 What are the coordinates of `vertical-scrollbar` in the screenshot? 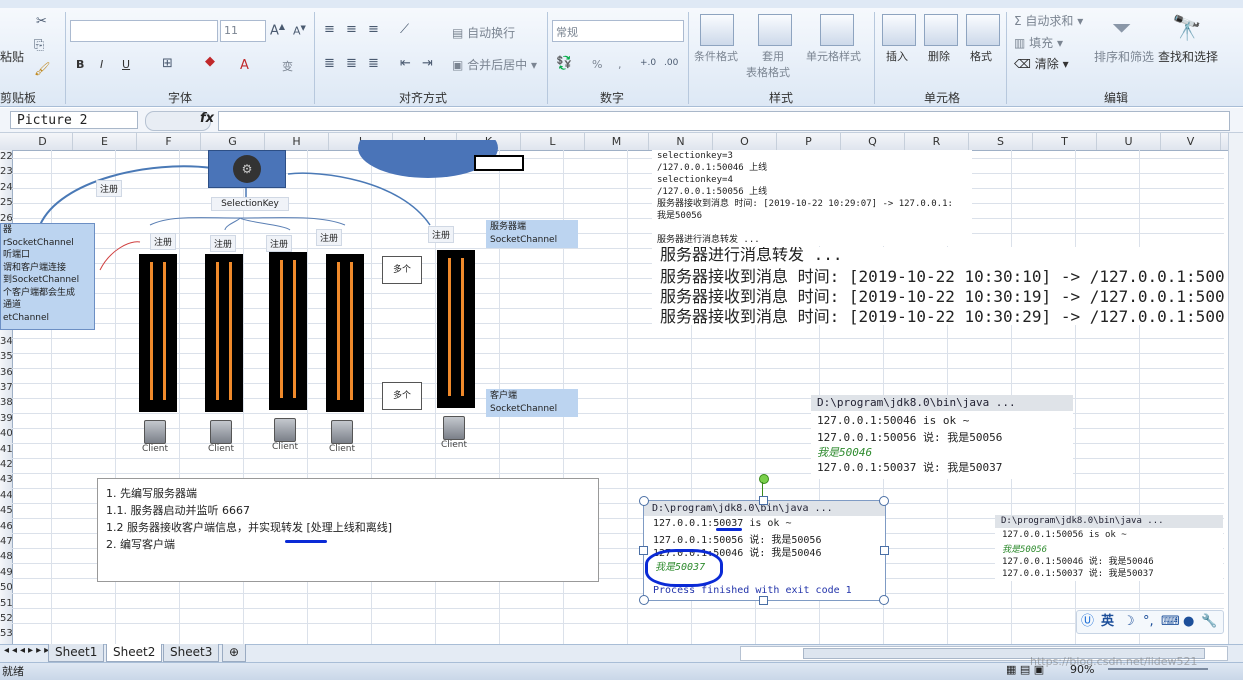 It's located at (1235, 388).